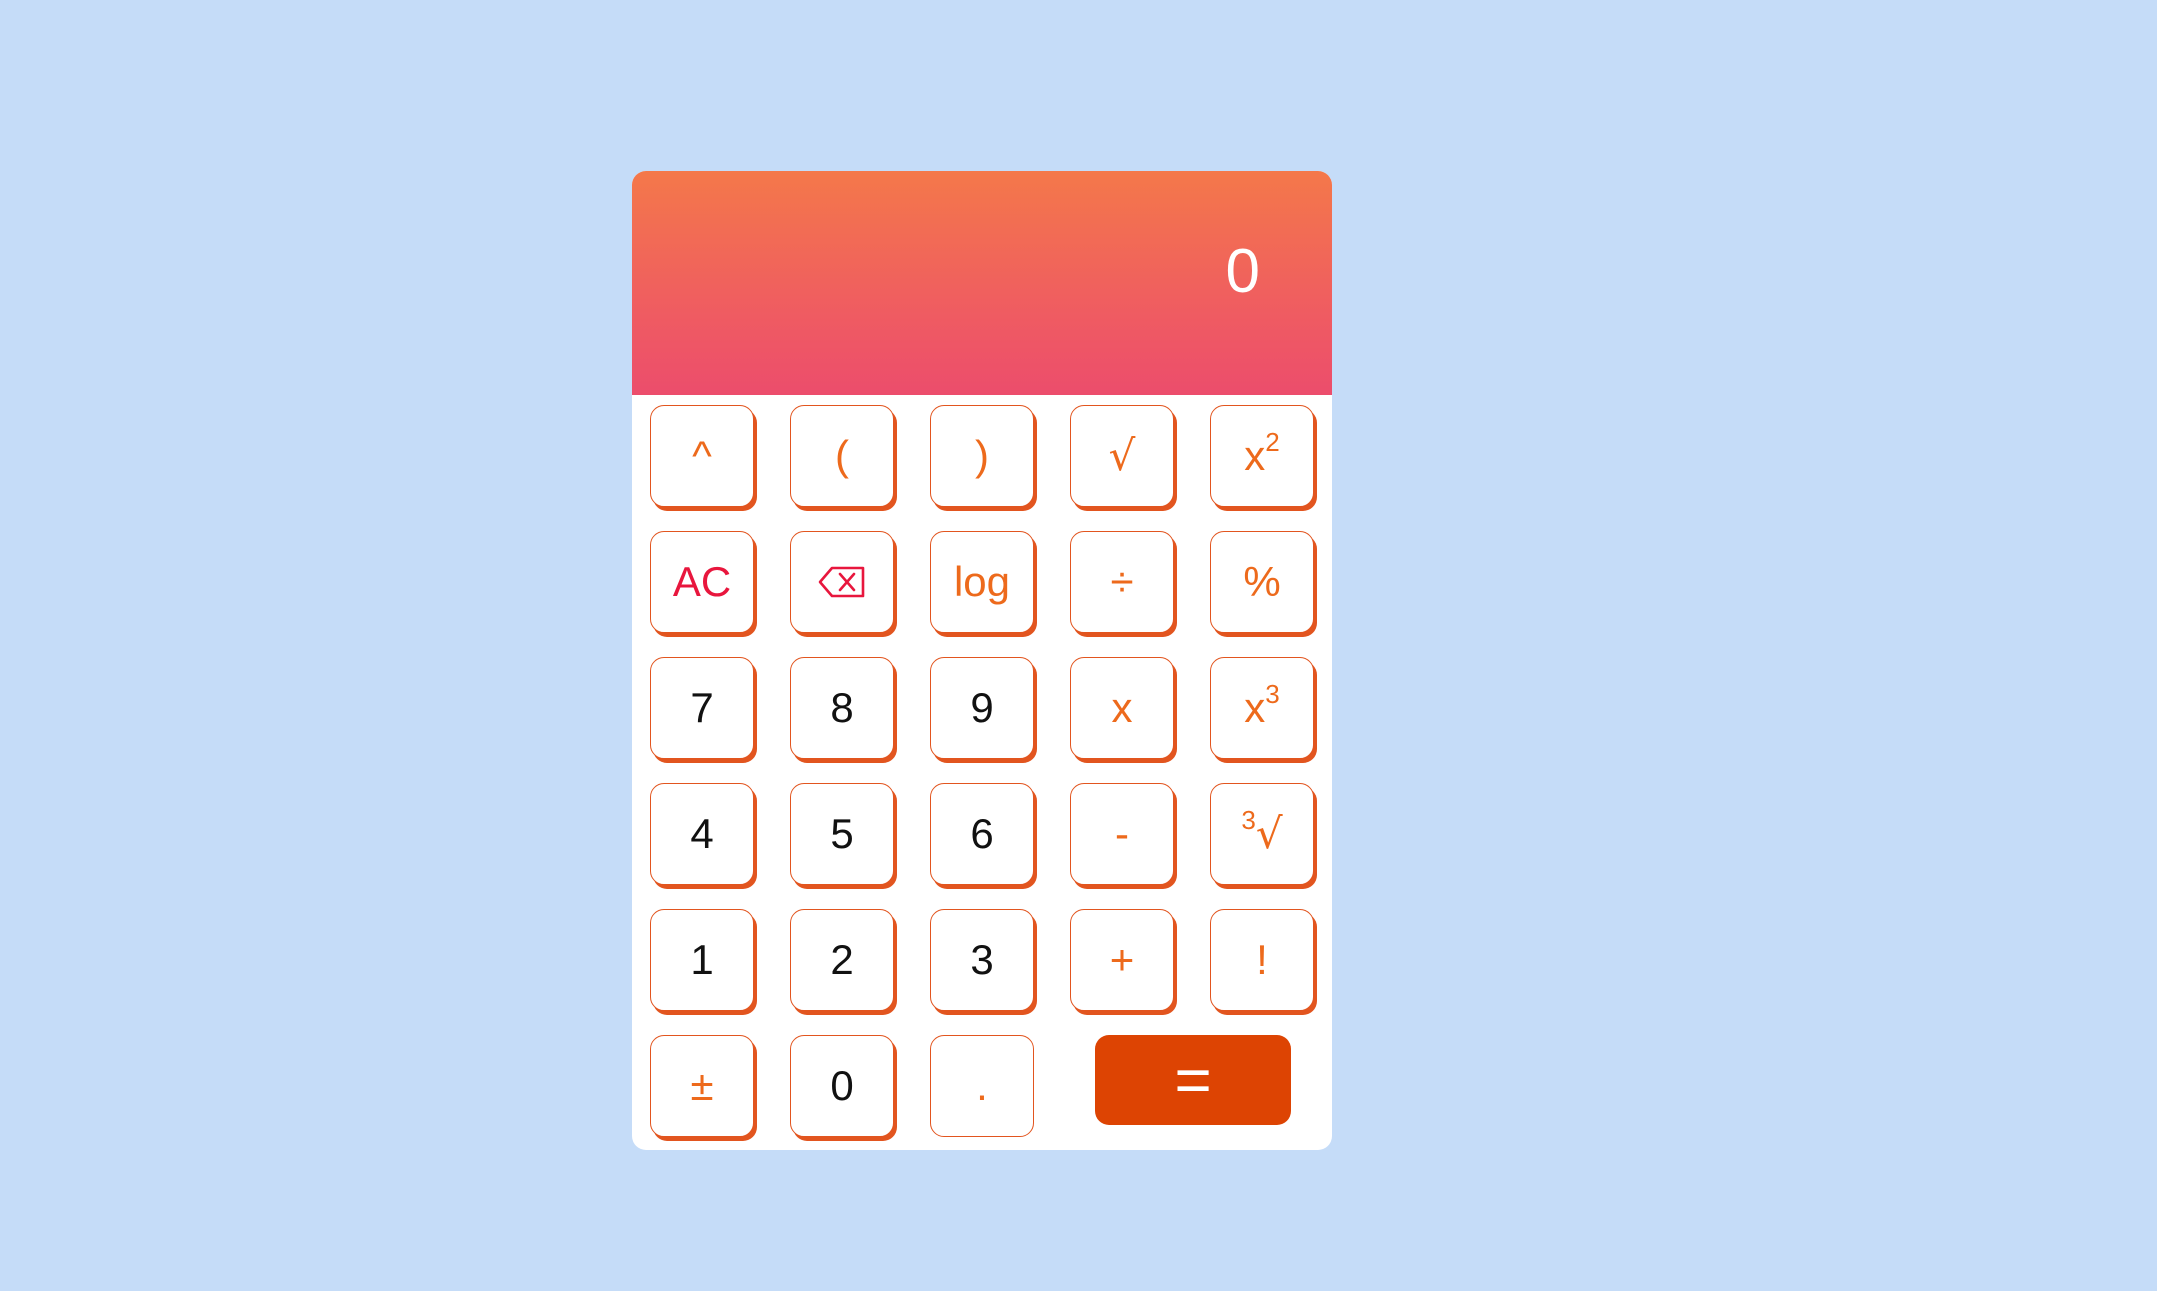  What do you see at coordinates (982, 582) in the screenshot?
I see `log-button: log` at bounding box center [982, 582].